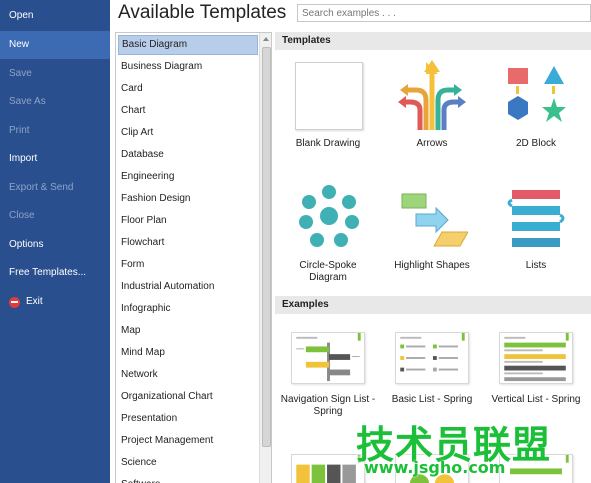  Describe the element at coordinates (23, 158) in the screenshot. I see `menu-import-label: Import` at that location.